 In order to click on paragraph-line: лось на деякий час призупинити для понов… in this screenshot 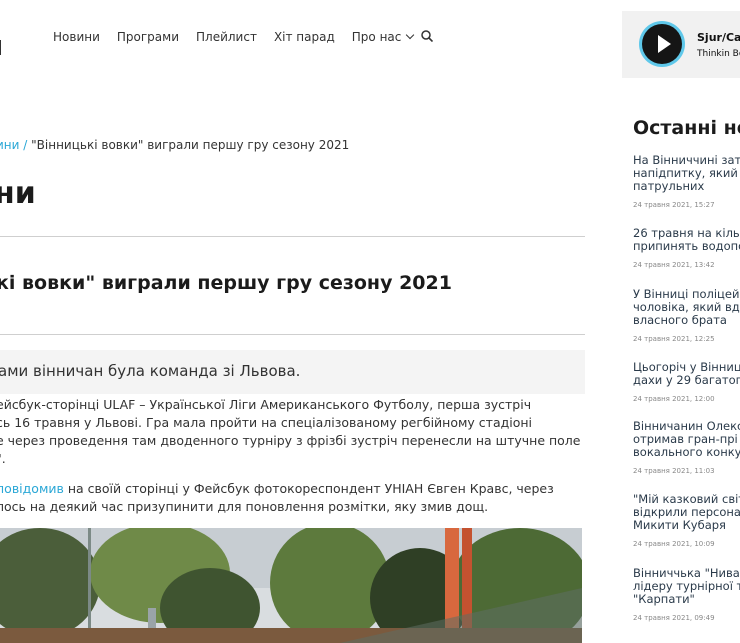, I will do `click(244, 506)`.